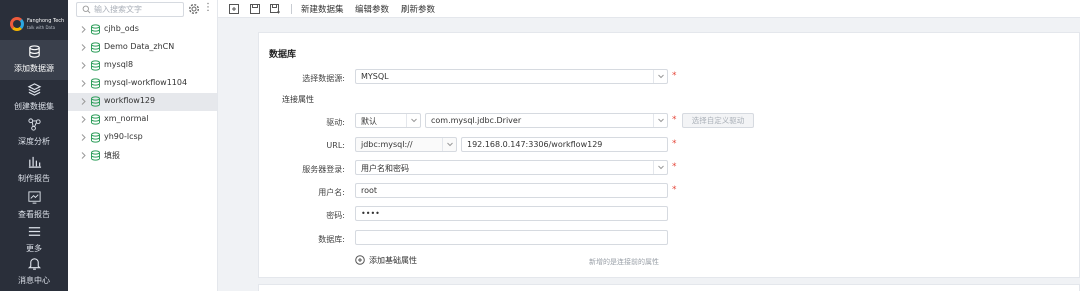 The height and width of the screenshot is (291, 1080). Describe the element at coordinates (323, 78) in the screenshot. I see `datasource-label: 选择数据源:` at that location.